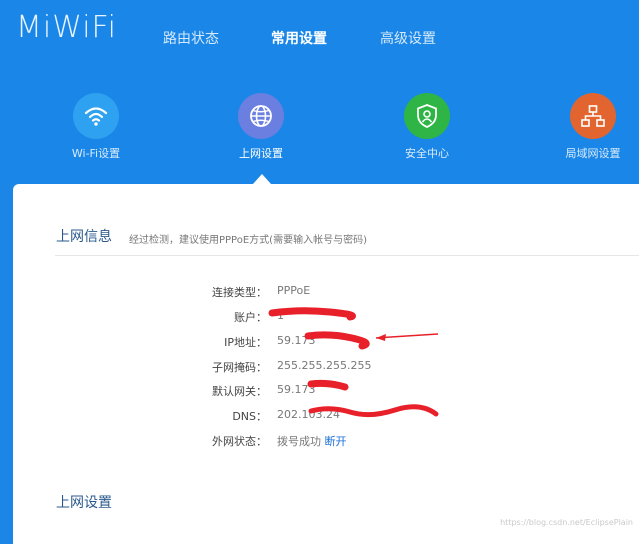  What do you see at coordinates (353, 362) in the screenshot?
I see `redaction-marks` at bounding box center [353, 362].